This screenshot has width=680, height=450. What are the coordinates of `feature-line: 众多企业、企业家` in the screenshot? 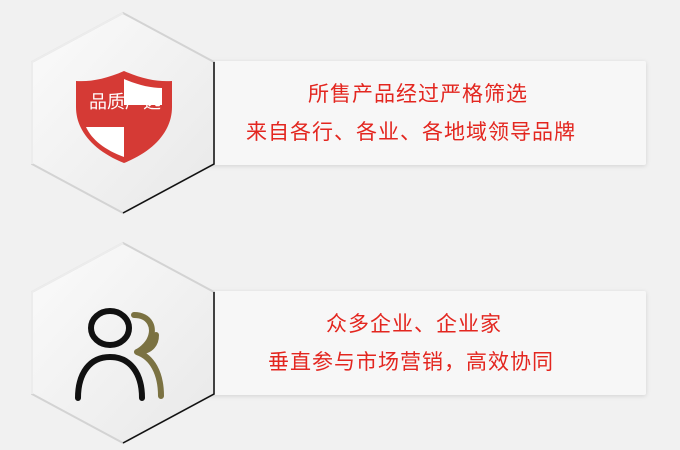 It's located at (414, 324).